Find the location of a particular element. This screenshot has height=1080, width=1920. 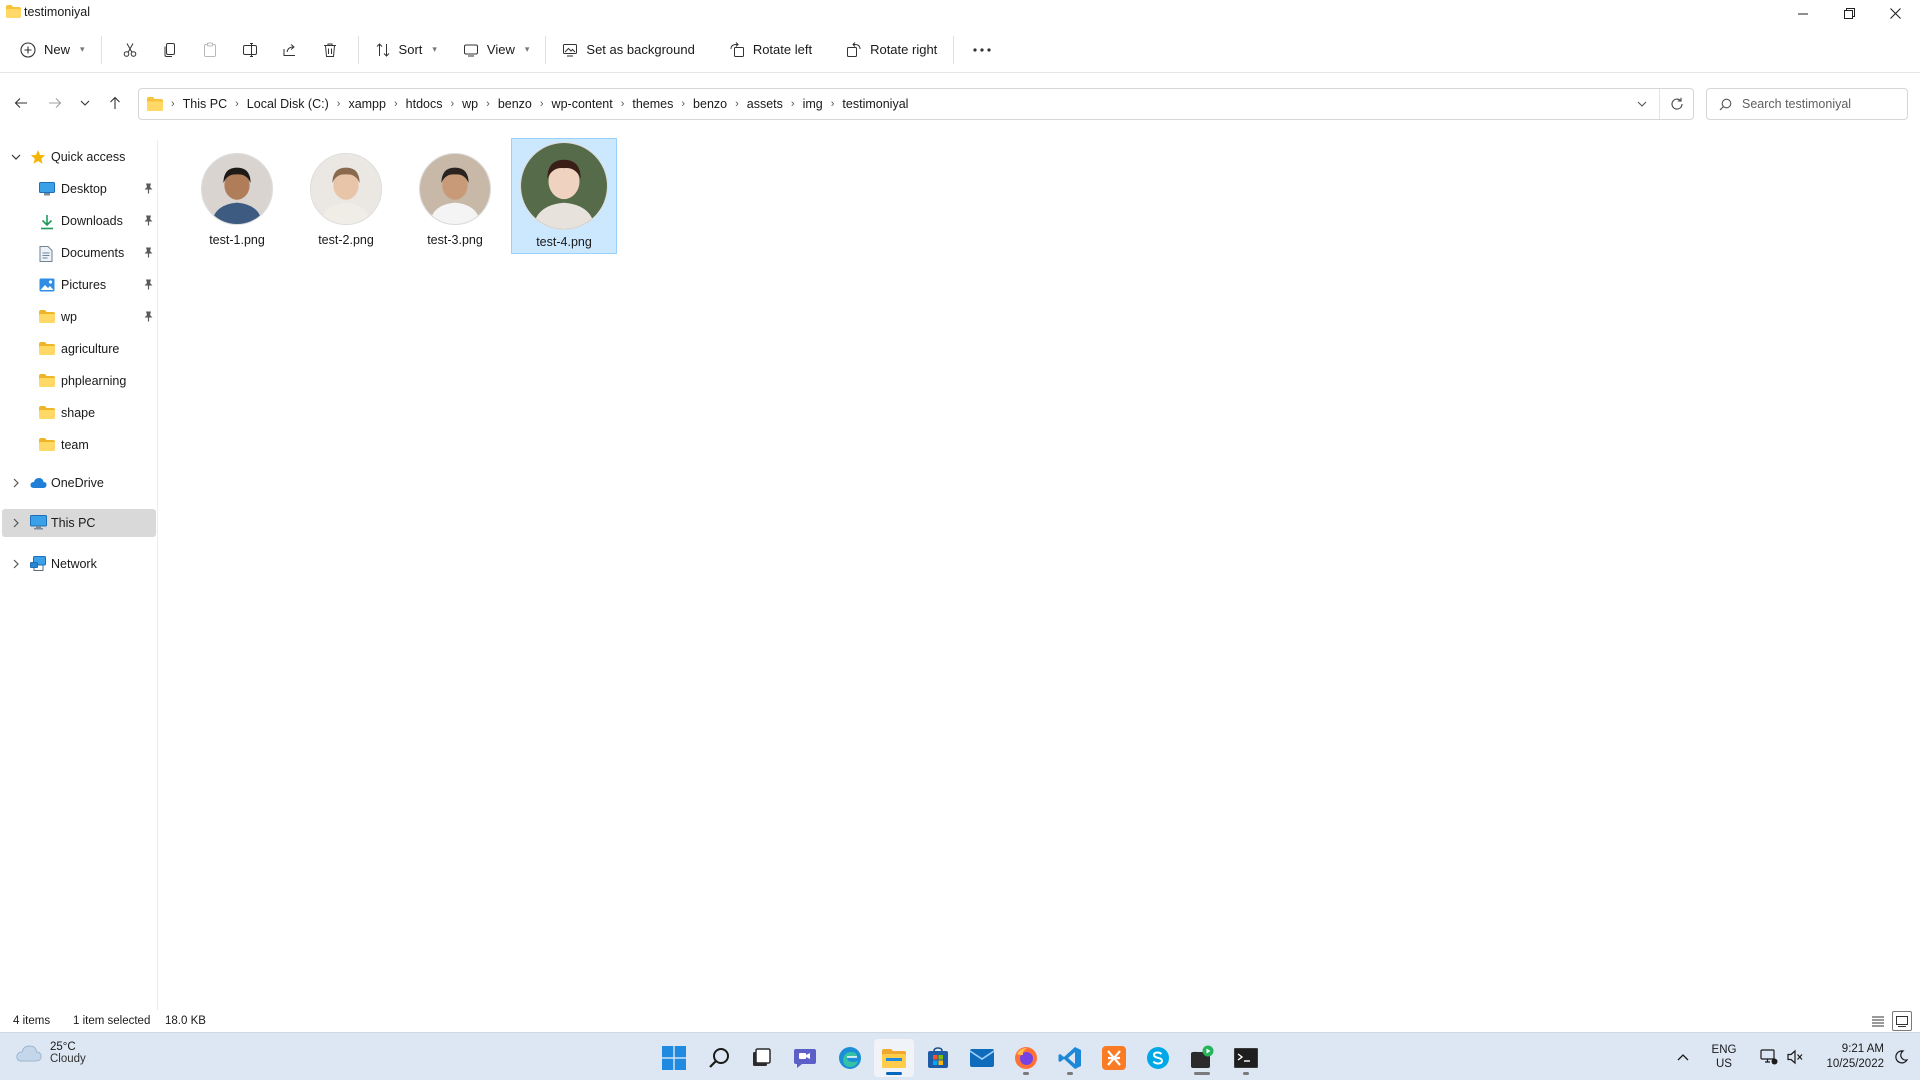

breadcrumb-item: testimoniyal is located at coordinates (875, 104).